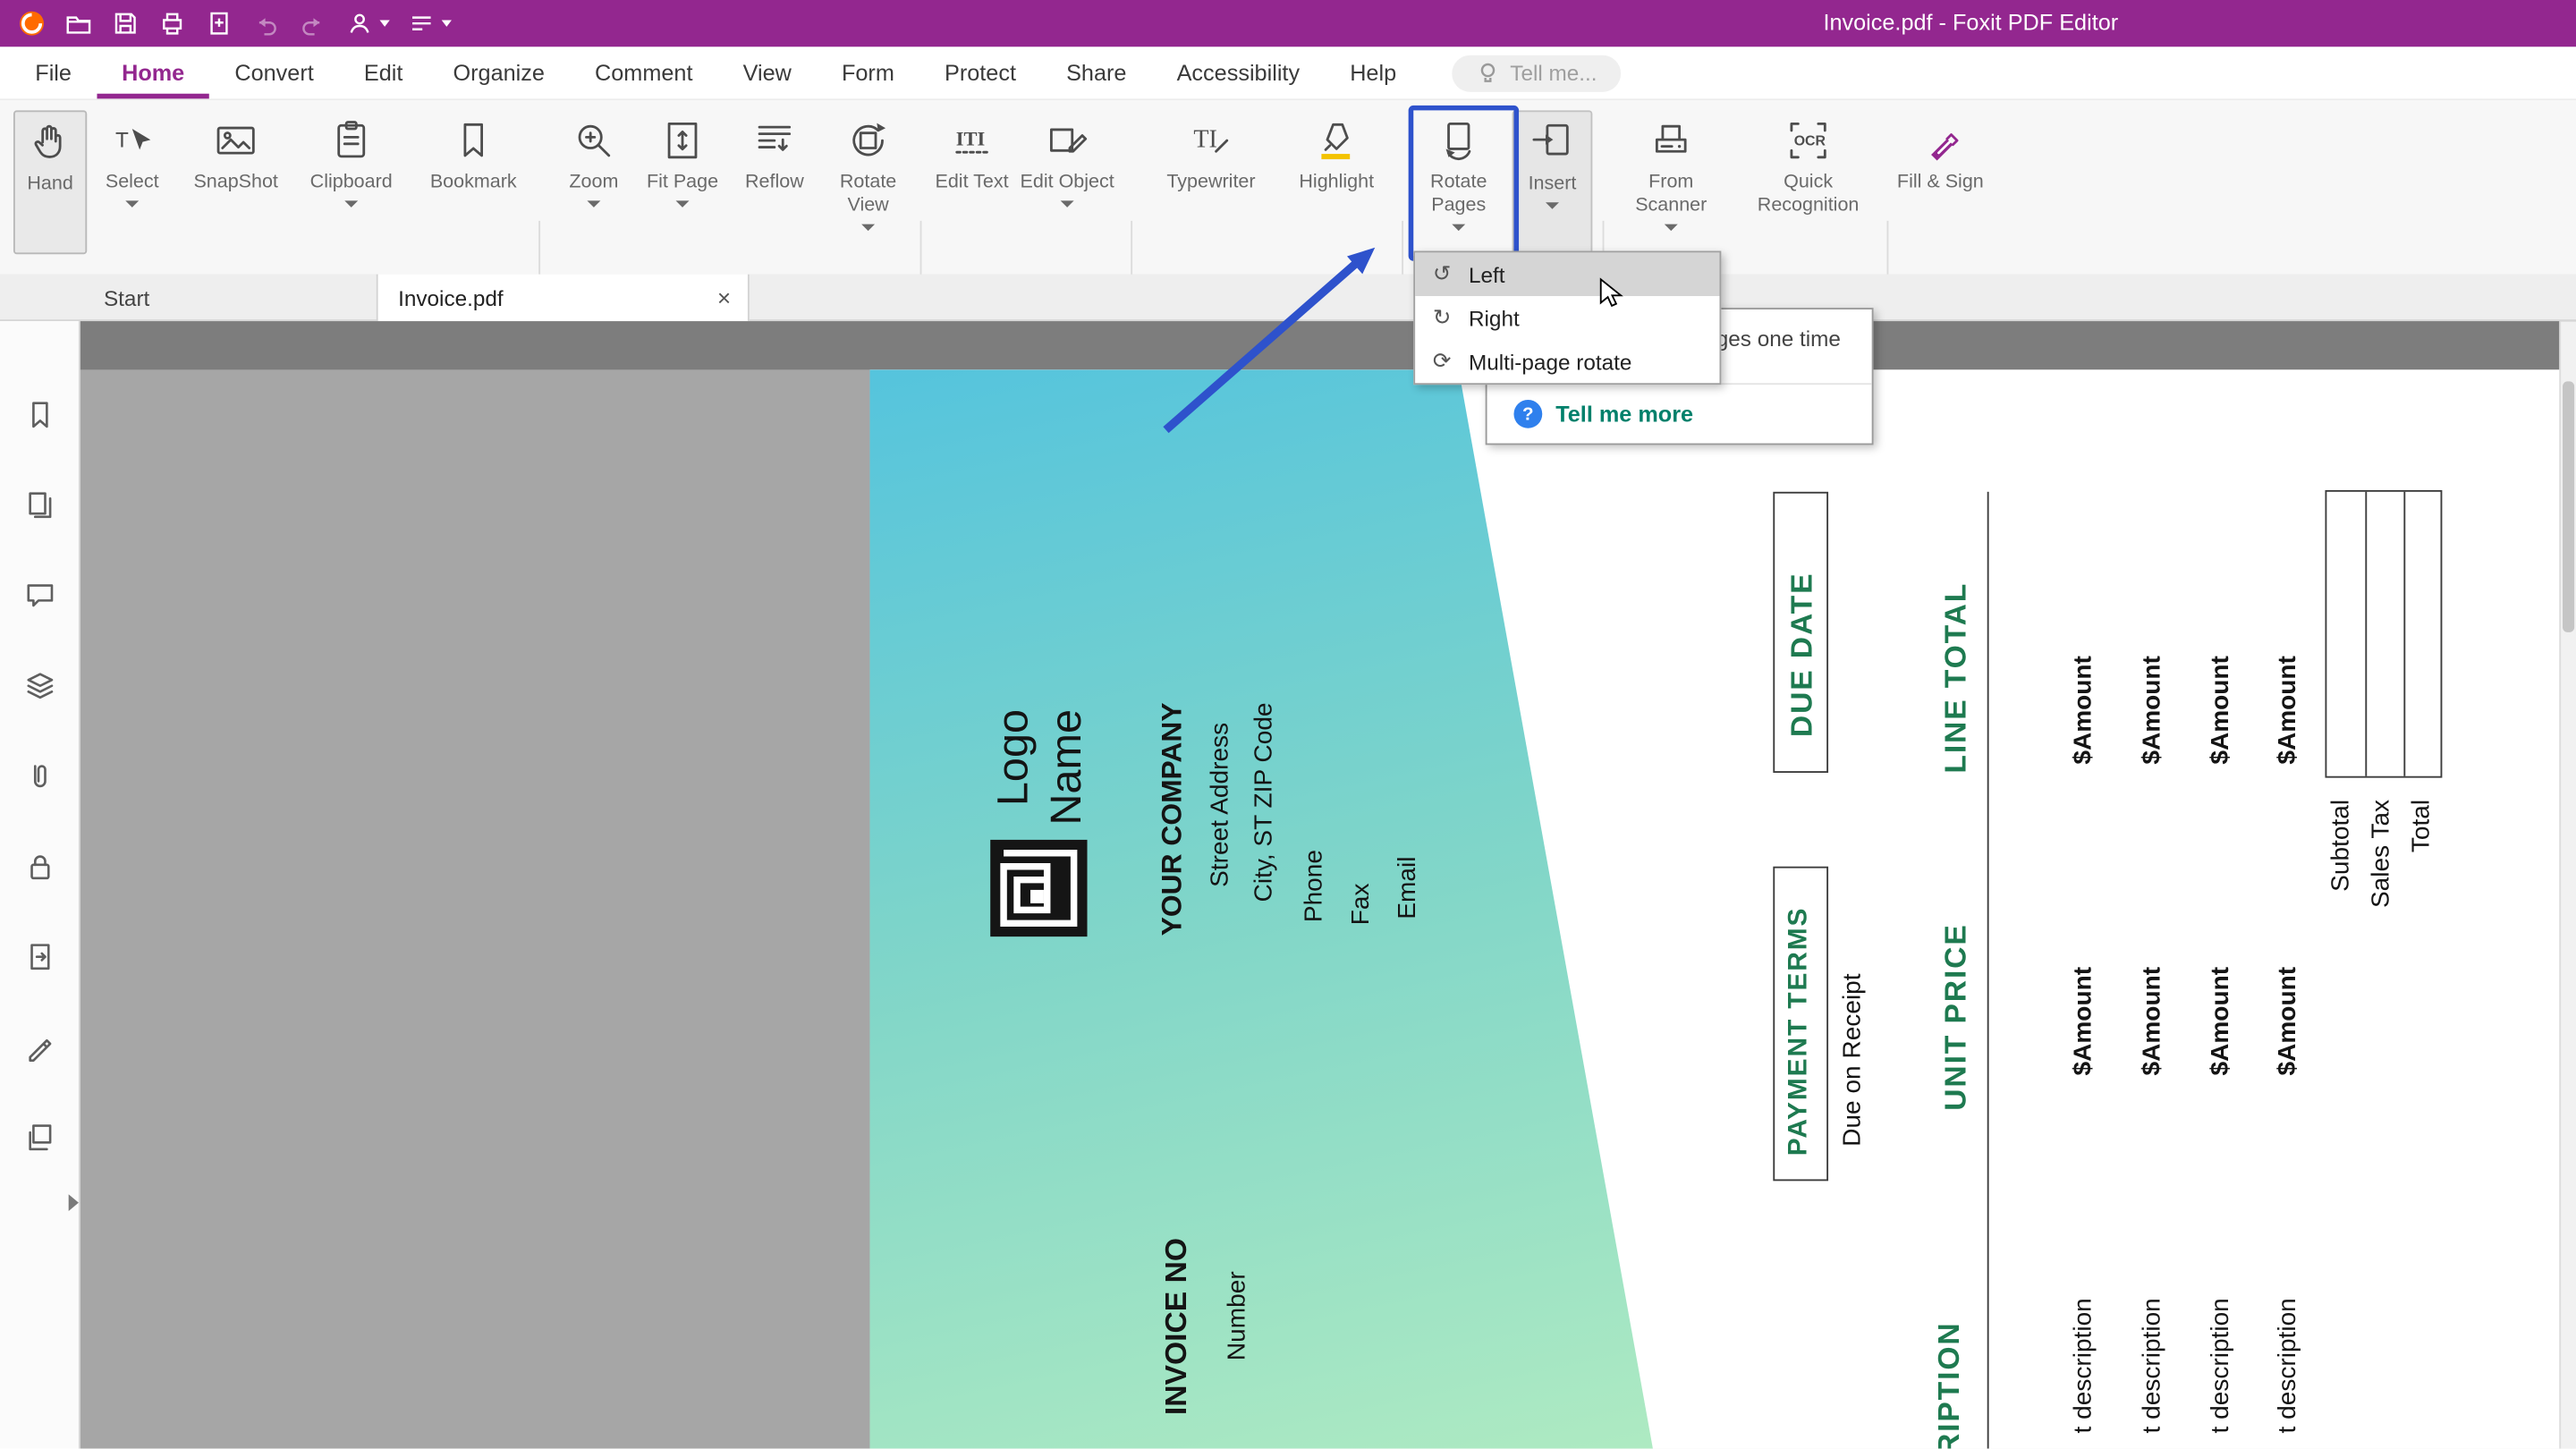 The width and height of the screenshot is (2576, 1449). I want to click on company-phone: Phone, so click(1314, 886).